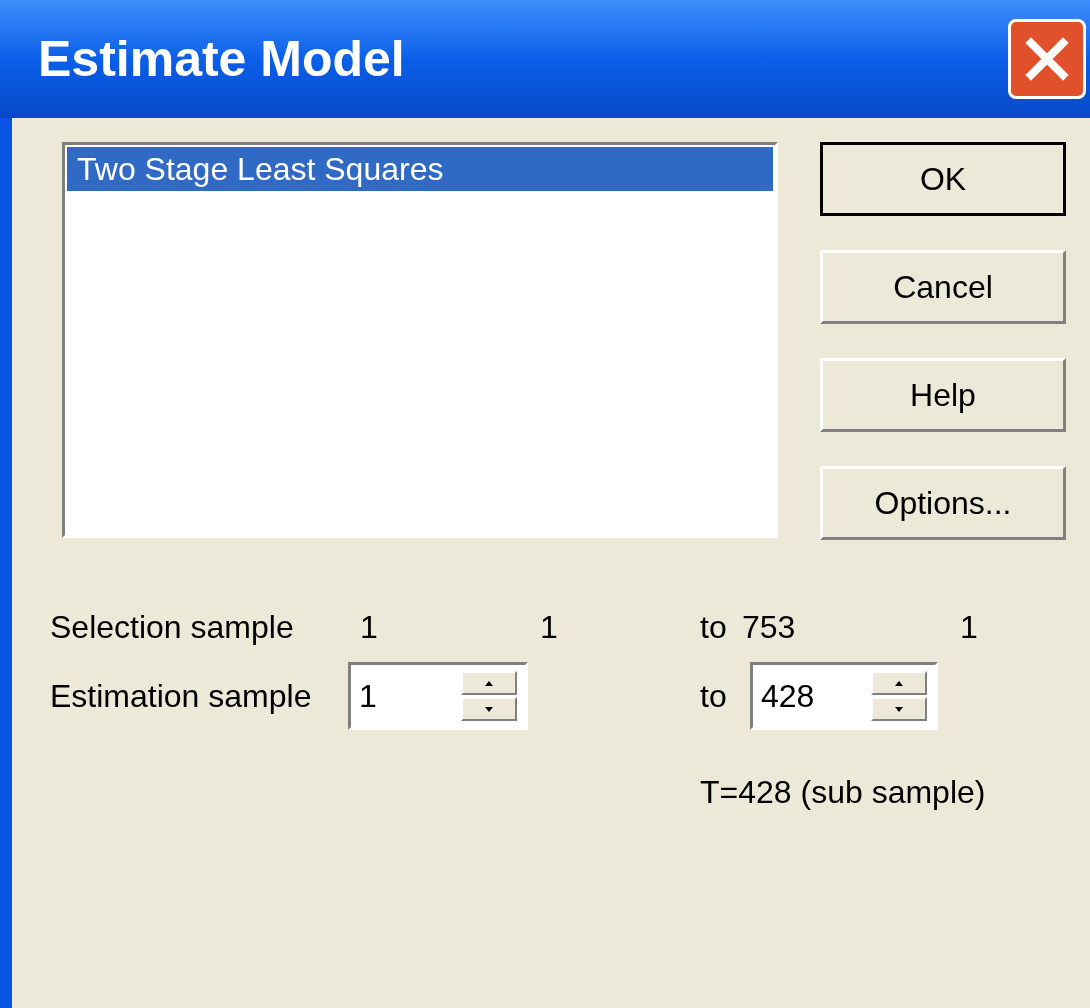  I want to click on selection-sample-label: Selection sample, so click(172, 627).